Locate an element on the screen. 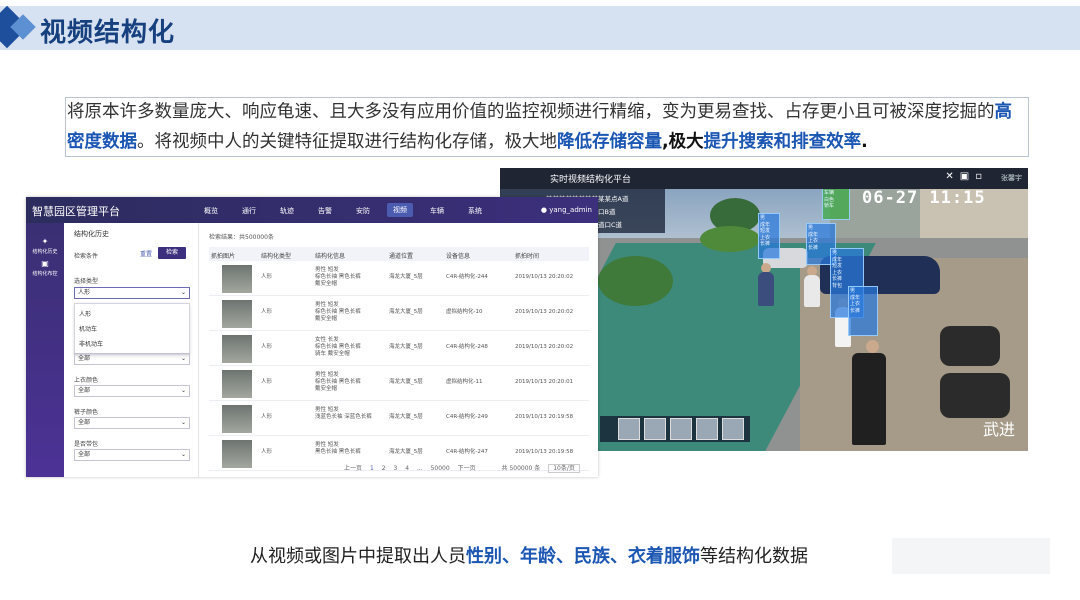 The height and width of the screenshot is (600, 1080). bag-select: 全部 ⌄ is located at coordinates (132, 455).